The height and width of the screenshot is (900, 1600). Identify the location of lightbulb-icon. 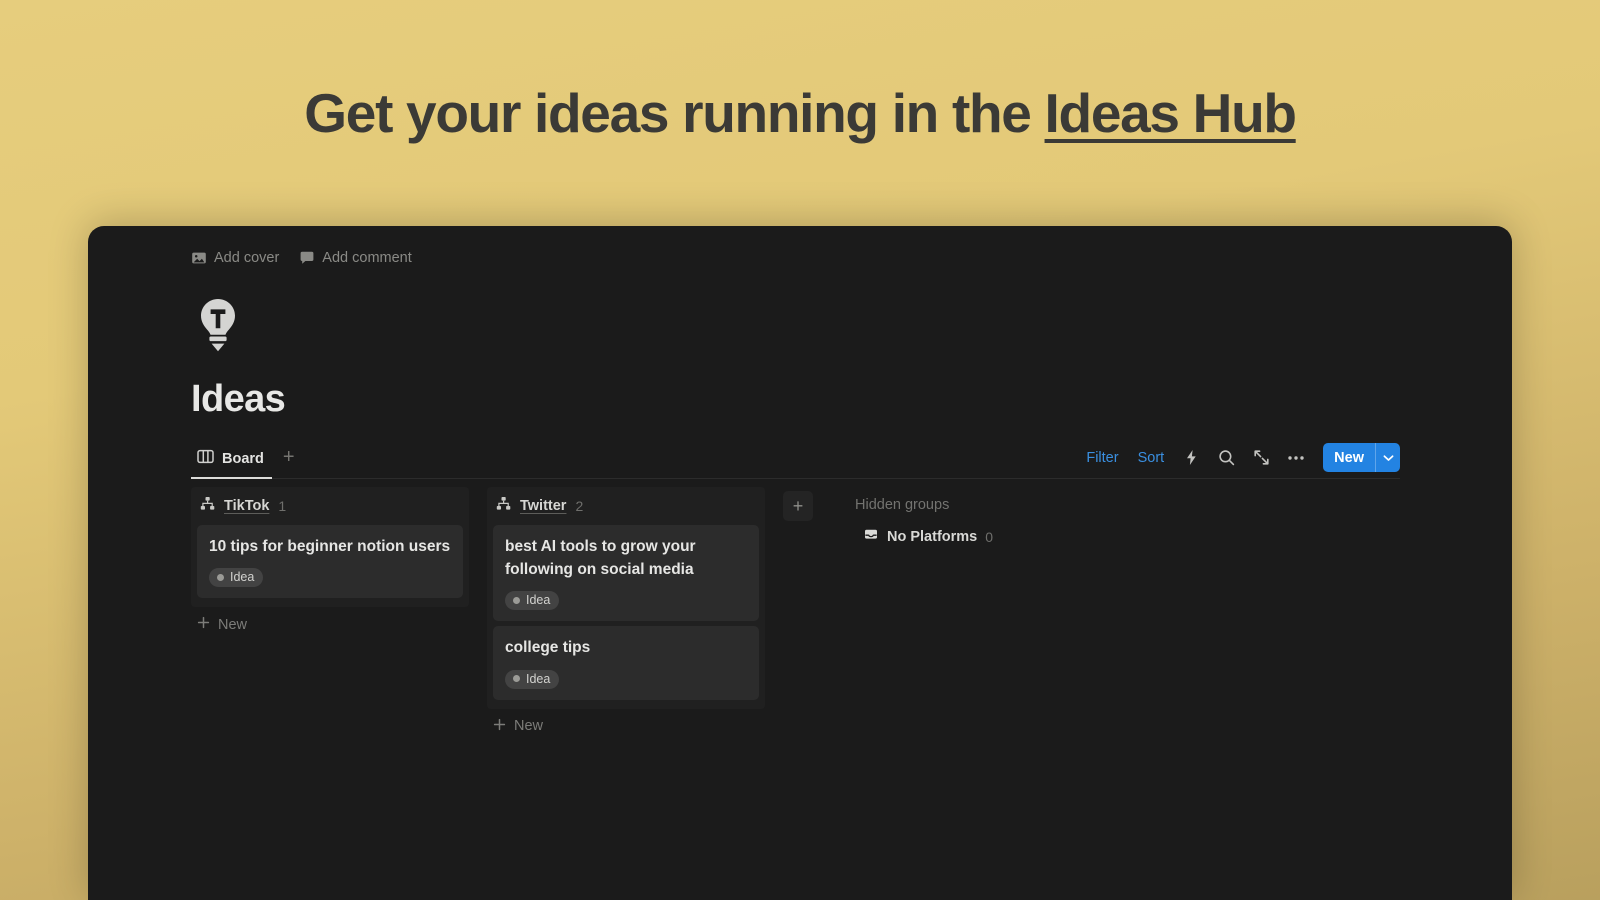
(218, 326).